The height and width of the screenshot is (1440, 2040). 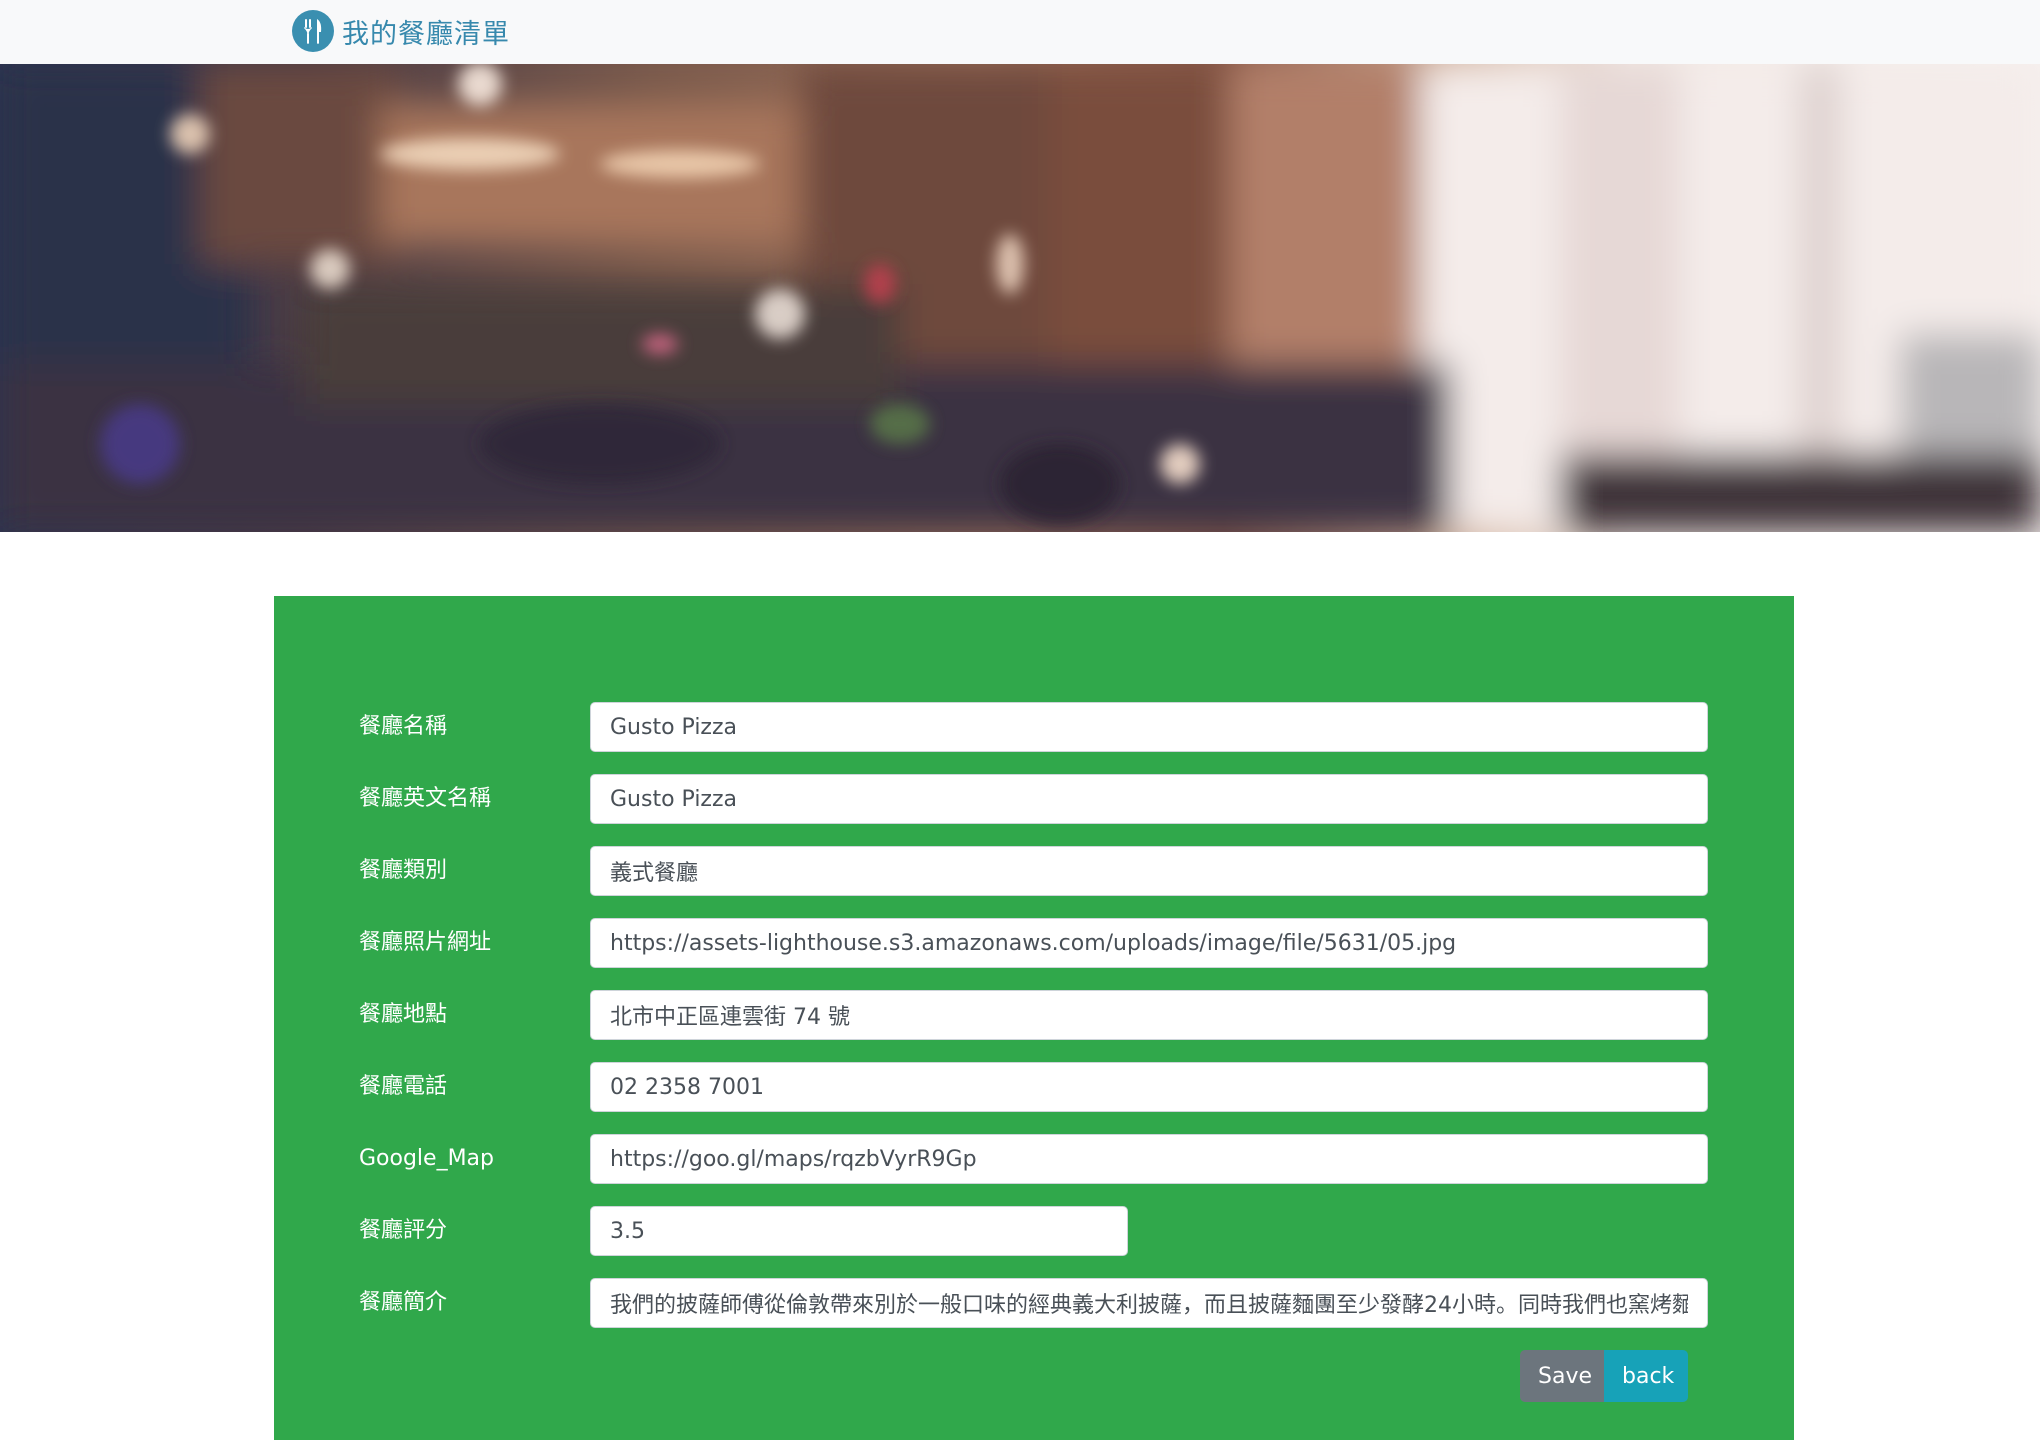 What do you see at coordinates (425, 798) in the screenshot?
I see `english-name-label: 餐廳英文名稱` at bounding box center [425, 798].